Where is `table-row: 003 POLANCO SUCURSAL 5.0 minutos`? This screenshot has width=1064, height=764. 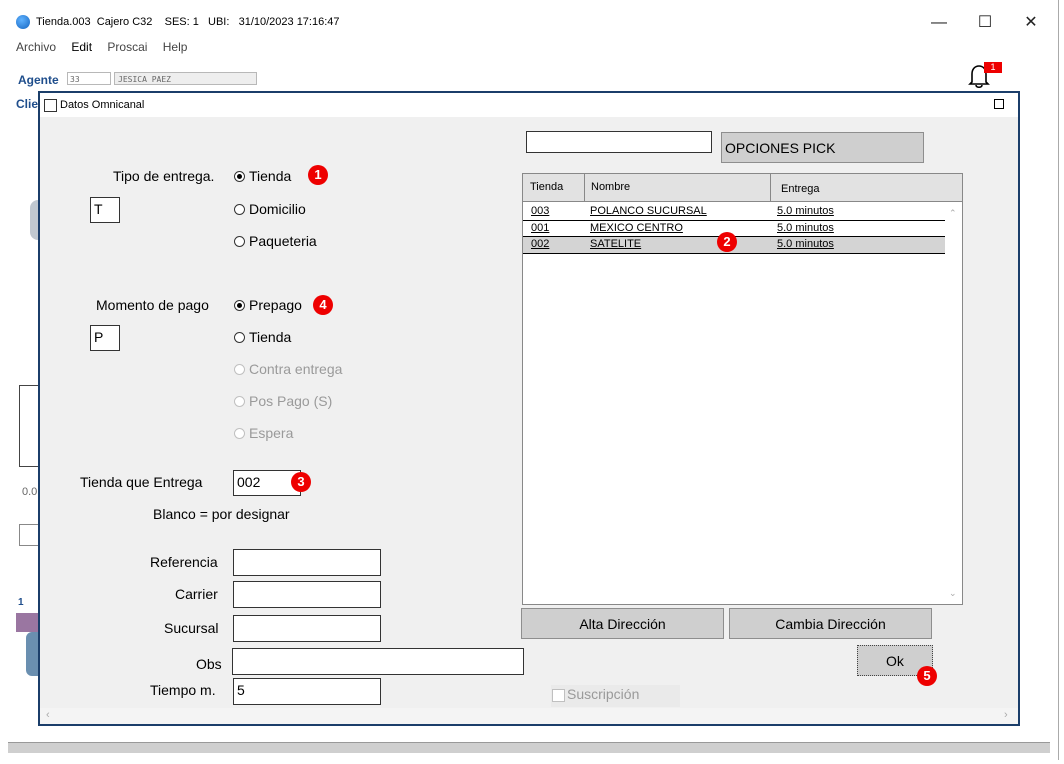
table-row: 003 POLANCO SUCURSAL 5.0 minutos is located at coordinates (734, 212).